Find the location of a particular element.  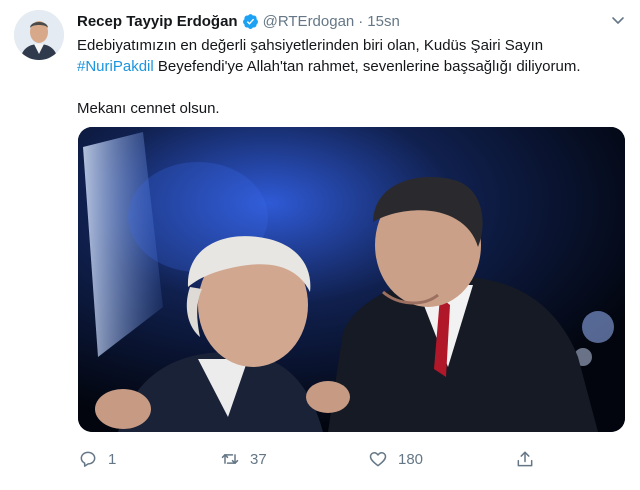

chevron-down-icon is located at coordinates (618, 20).